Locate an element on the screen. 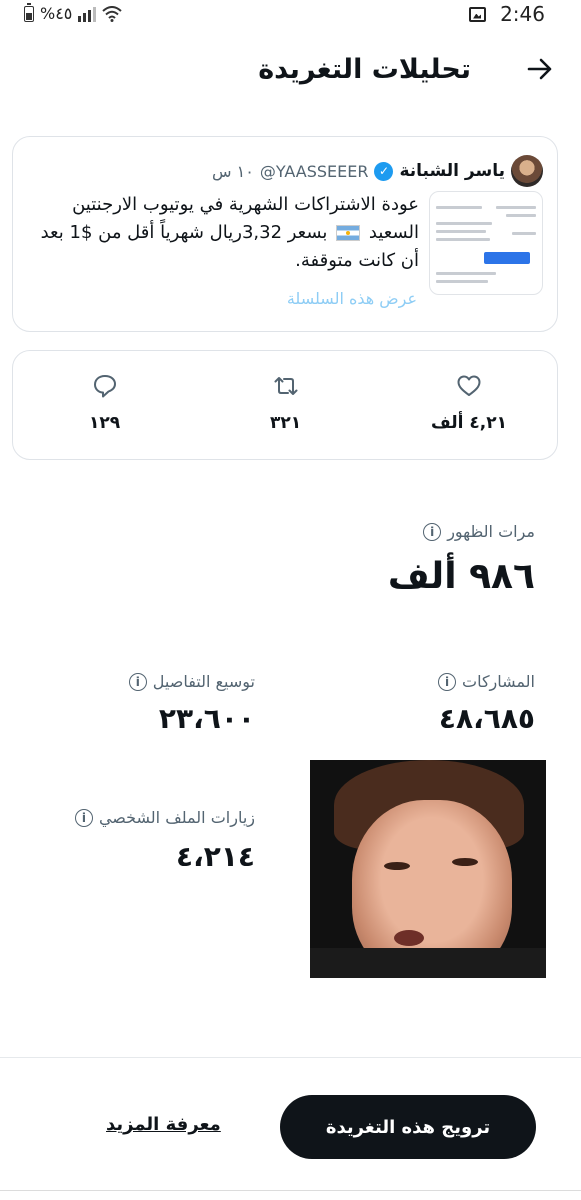 Image resolution: width=581 pixels, height=1200 pixels. retweets-stat: ٣٢١ is located at coordinates (285, 403).